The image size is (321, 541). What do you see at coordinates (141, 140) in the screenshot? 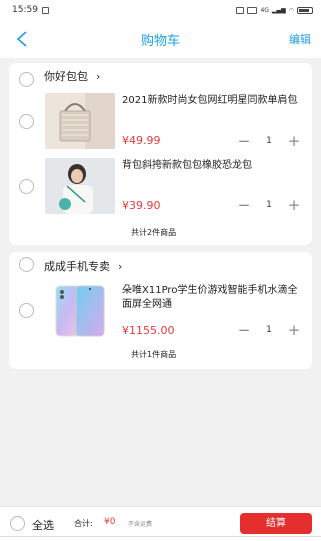
I see `product-price: ¥49.99` at bounding box center [141, 140].